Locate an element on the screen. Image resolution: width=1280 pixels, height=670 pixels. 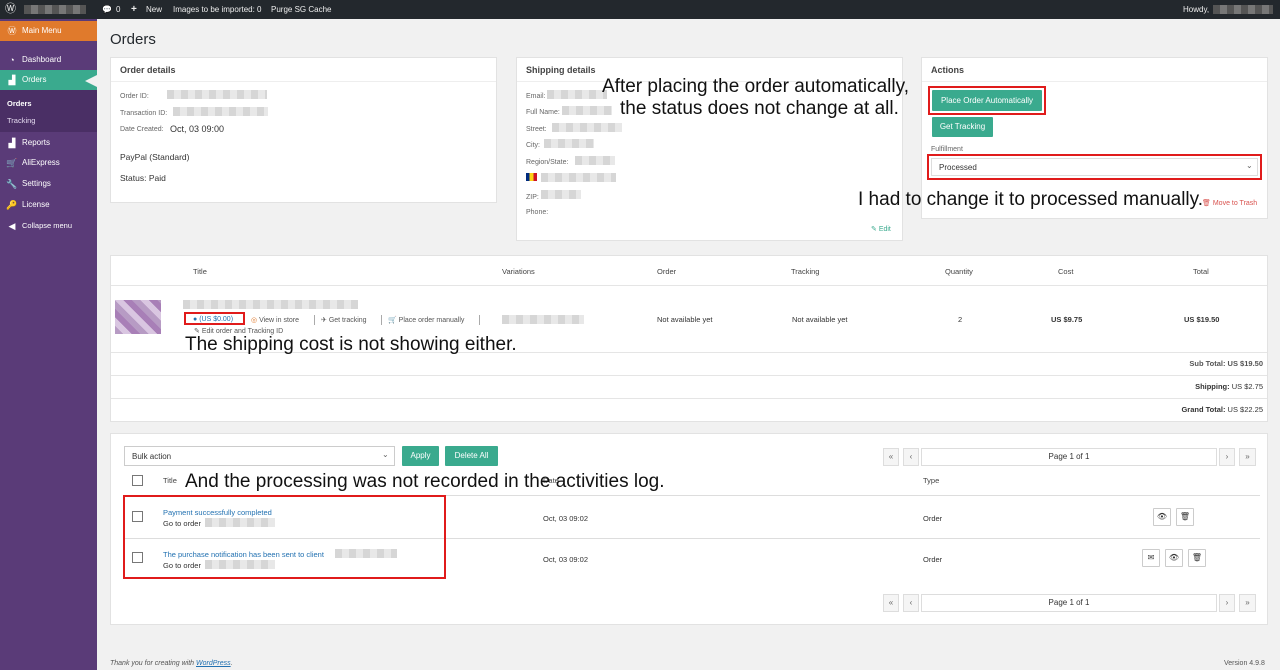
callout-shipping: The shipping cost is not showing either. is located at coordinates (351, 344).